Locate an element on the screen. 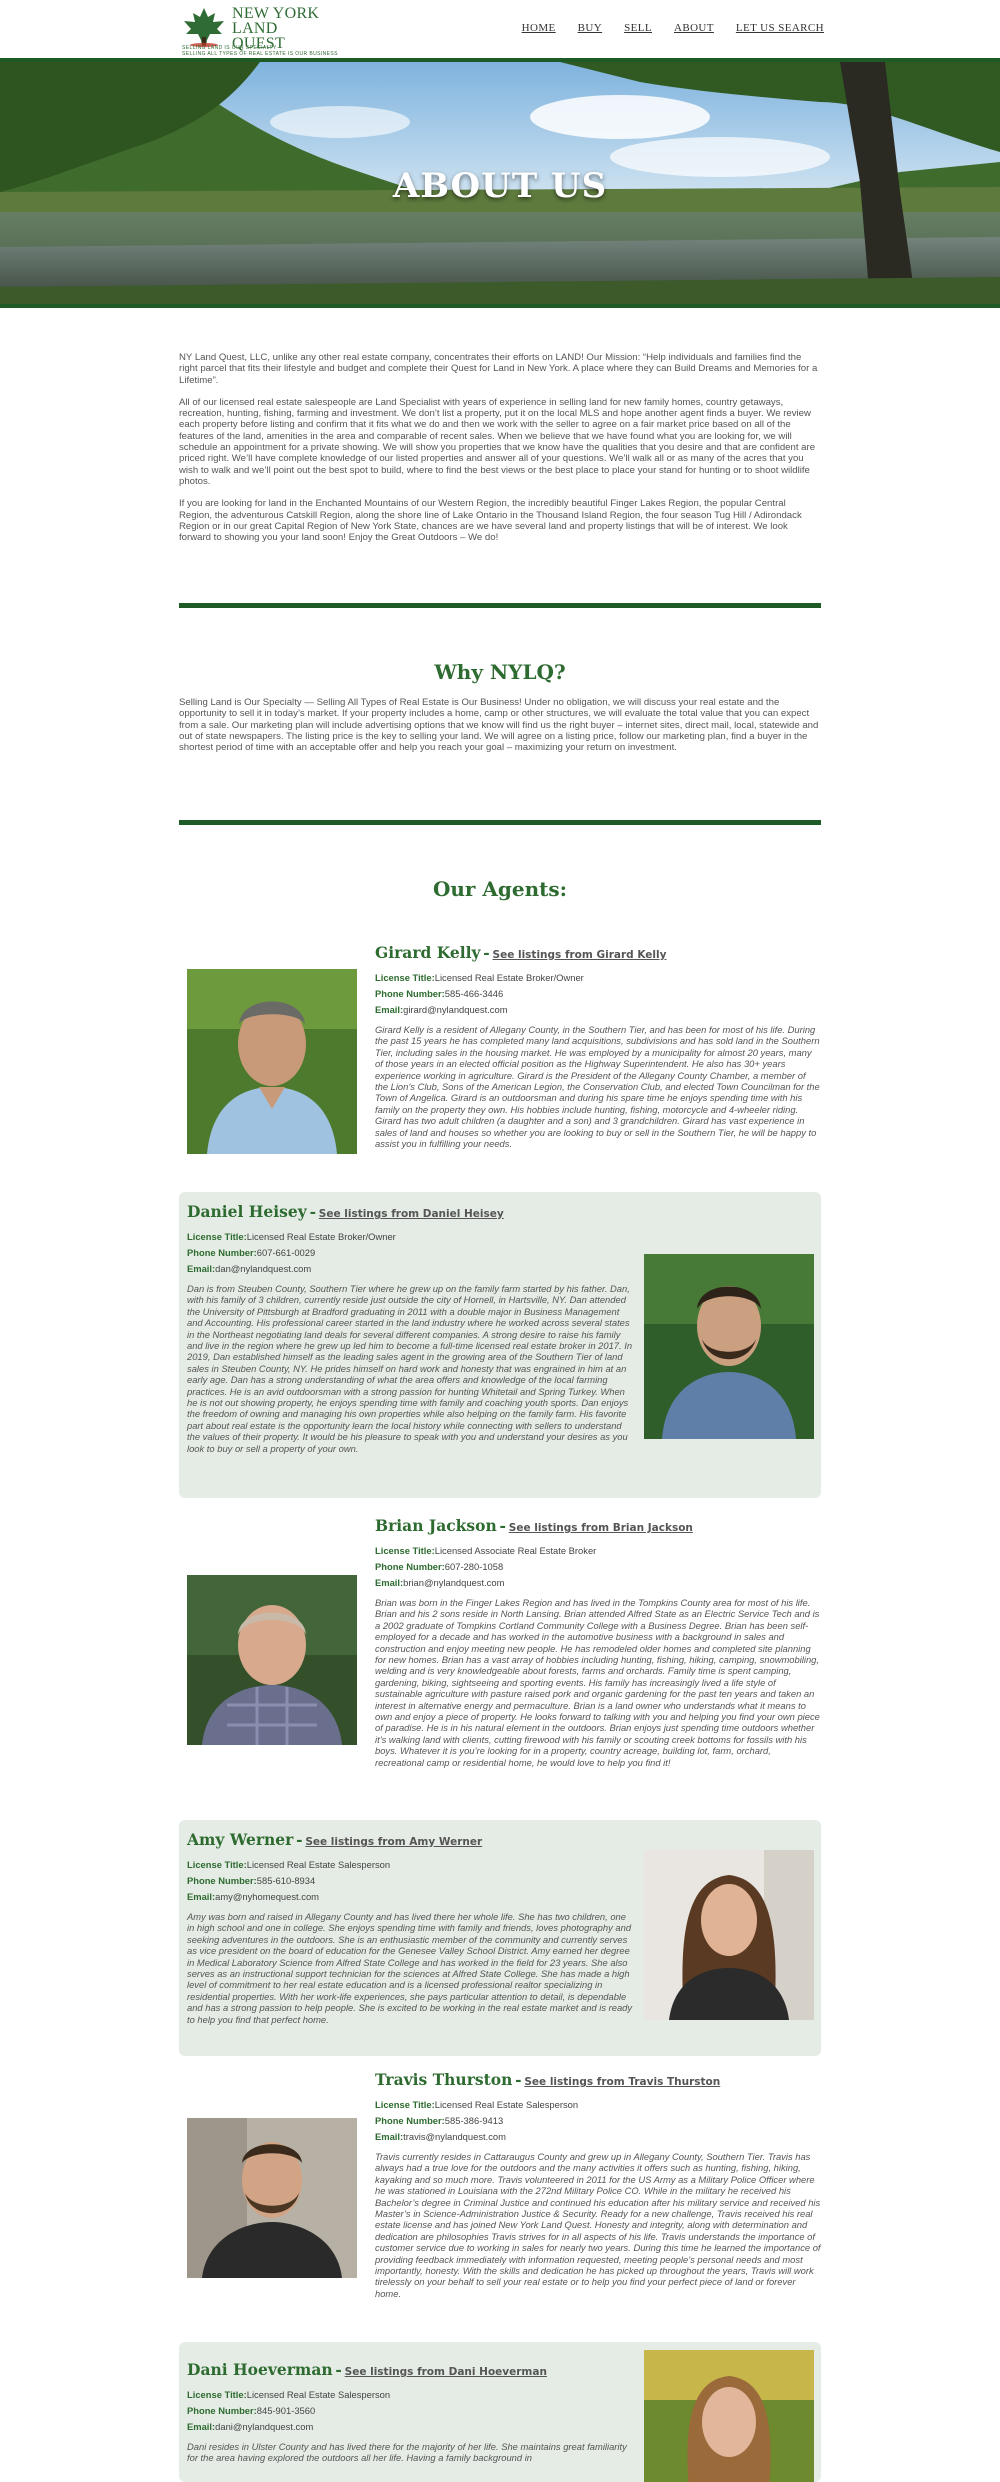 This screenshot has height=2482, width=1000. agent-photo-brian-jackson is located at coordinates (272, 1667).